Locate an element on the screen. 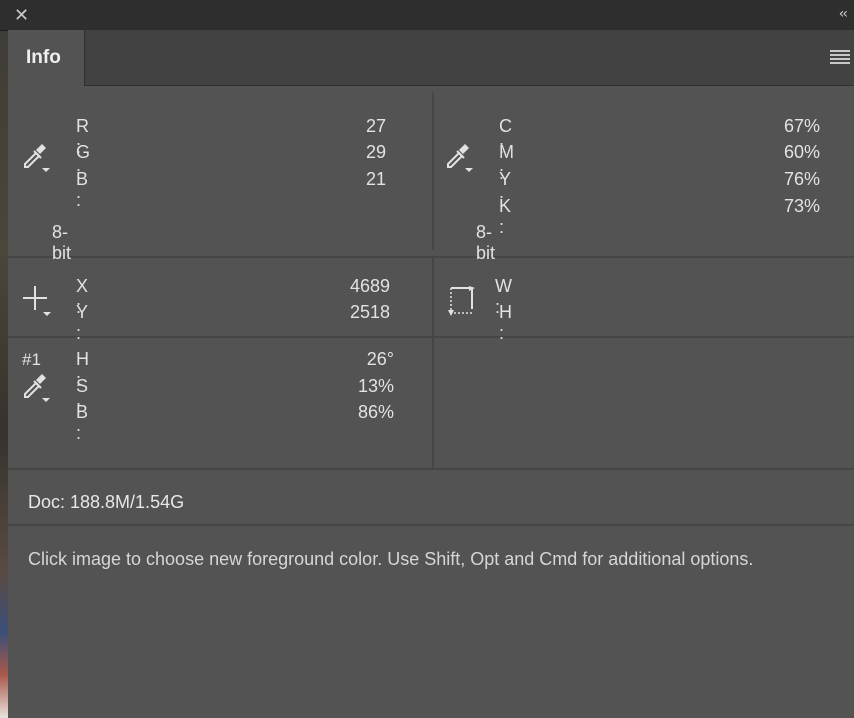 This screenshot has width=854, height=718. collapse-panel-button: ‹‹ is located at coordinates (843, 14).